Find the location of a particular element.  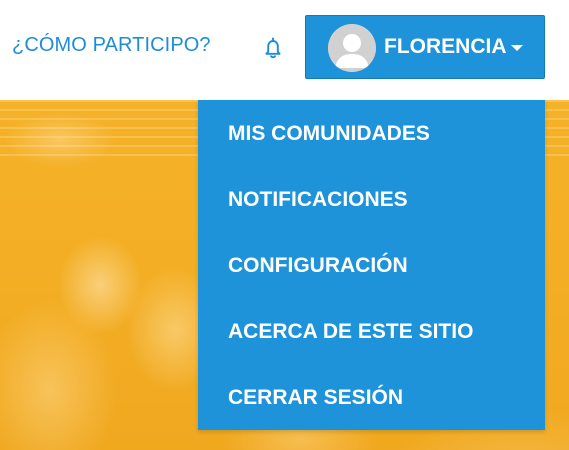

avatar is located at coordinates (352, 48).